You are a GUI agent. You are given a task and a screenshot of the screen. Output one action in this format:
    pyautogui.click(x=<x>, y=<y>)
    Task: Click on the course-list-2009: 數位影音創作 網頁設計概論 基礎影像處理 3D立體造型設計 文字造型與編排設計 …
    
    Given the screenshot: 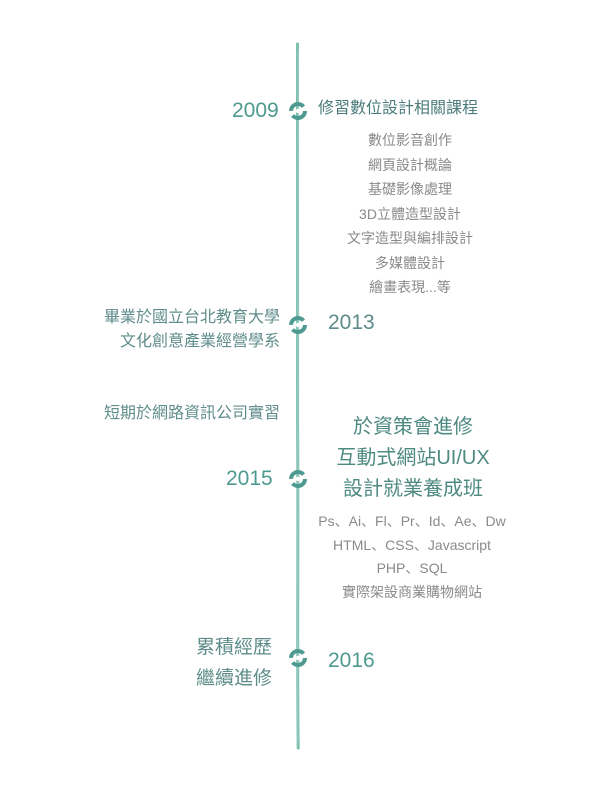 What is the action you would take?
    pyautogui.click(x=410, y=214)
    